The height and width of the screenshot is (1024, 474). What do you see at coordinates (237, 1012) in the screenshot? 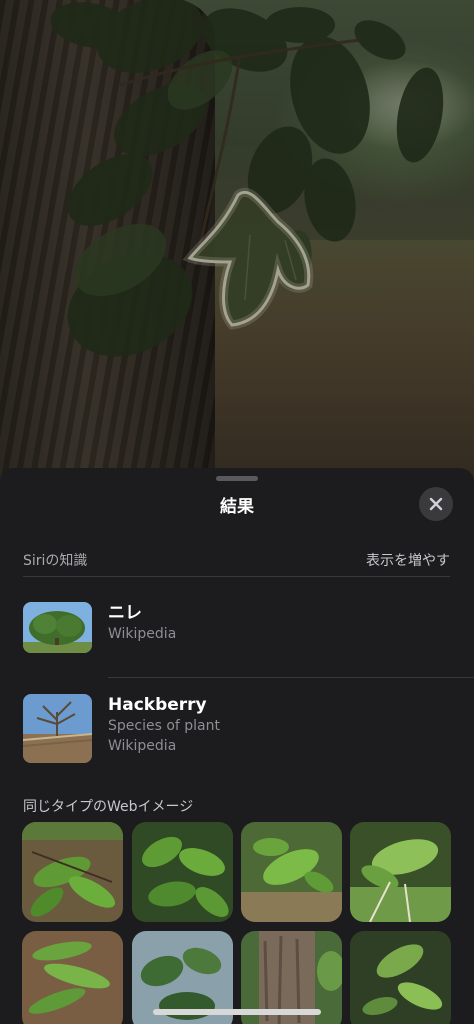
I see `home-indicator` at bounding box center [237, 1012].